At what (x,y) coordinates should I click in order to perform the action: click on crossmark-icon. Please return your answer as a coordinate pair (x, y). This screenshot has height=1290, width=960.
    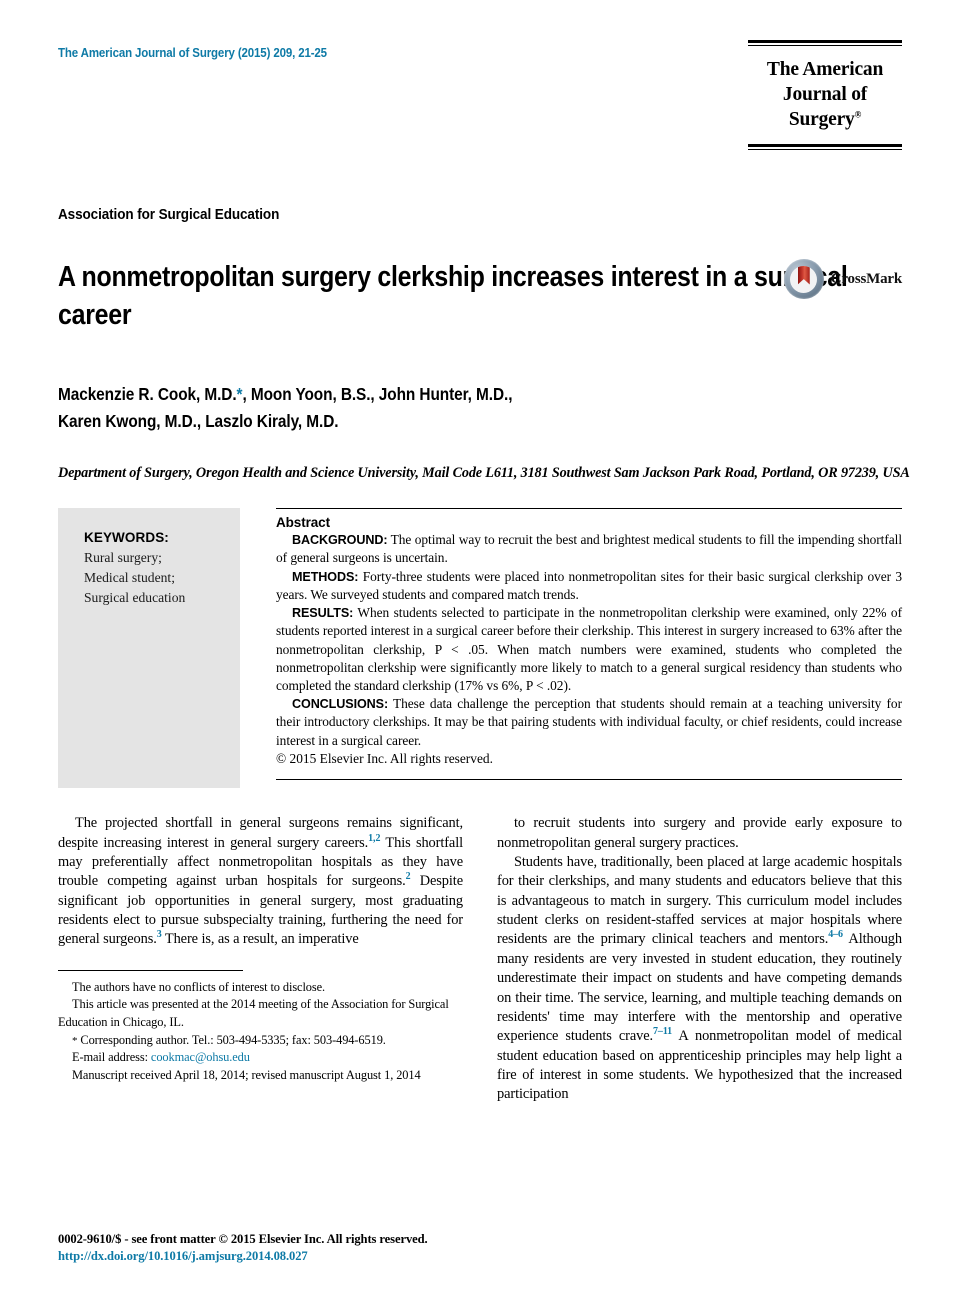
    Looking at the image, I should click on (803, 279).